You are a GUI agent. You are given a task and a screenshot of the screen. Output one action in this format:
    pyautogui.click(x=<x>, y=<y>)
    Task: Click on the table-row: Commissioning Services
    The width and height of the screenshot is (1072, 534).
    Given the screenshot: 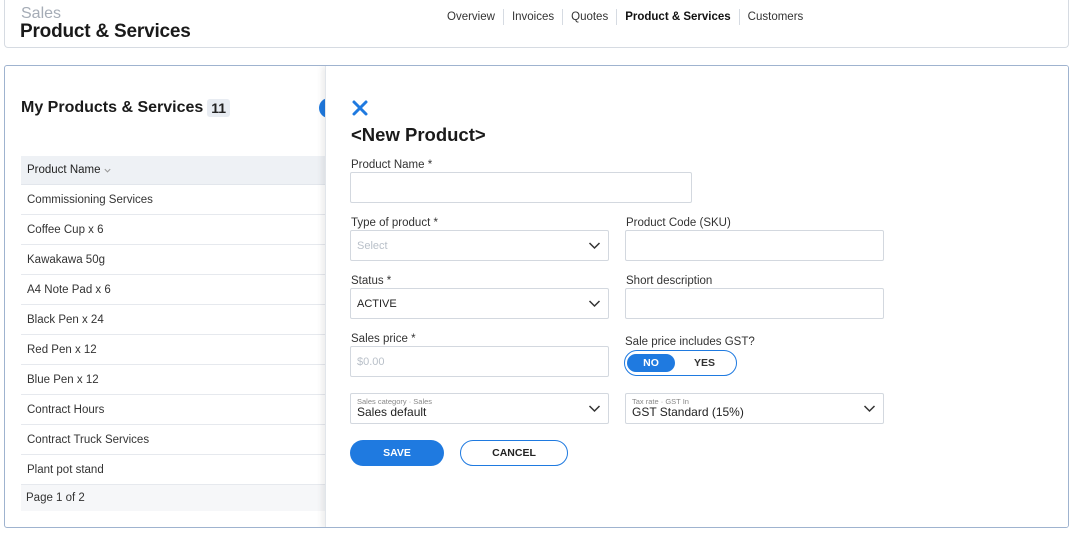 What is the action you would take?
    pyautogui.click(x=176, y=200)
    